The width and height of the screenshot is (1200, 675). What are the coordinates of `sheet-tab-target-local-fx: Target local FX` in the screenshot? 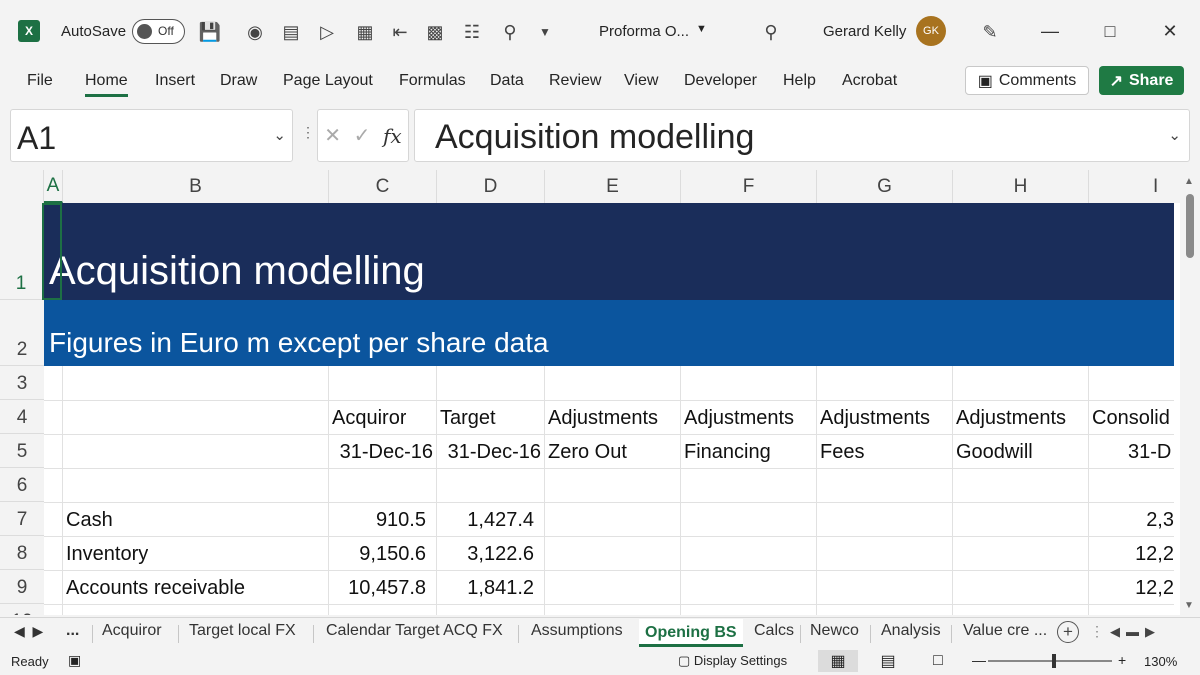 It's located at (242, 631).